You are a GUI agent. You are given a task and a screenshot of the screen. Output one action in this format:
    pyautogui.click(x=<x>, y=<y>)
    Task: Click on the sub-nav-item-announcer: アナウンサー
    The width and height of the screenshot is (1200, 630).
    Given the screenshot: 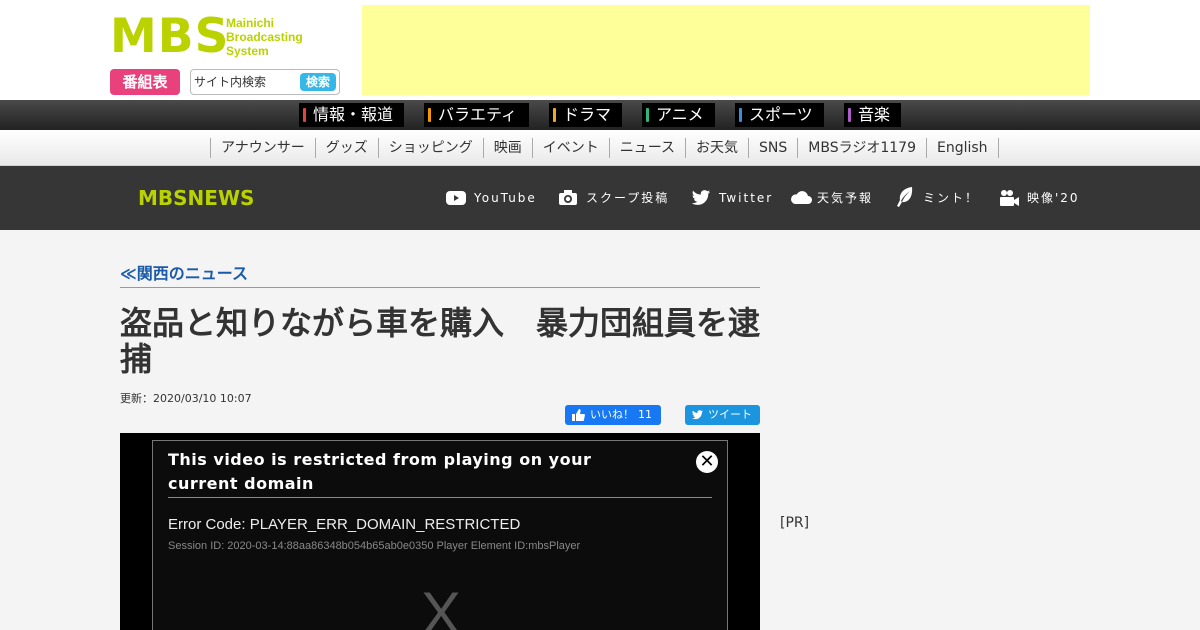 What is the action you would take?
    pyautogui.click(x=263, y=148)
    